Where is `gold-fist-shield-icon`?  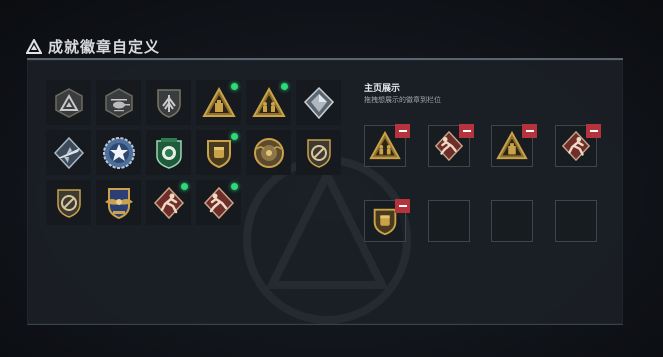
gold-fist-shield-icon is located at coordinates (219, 153).